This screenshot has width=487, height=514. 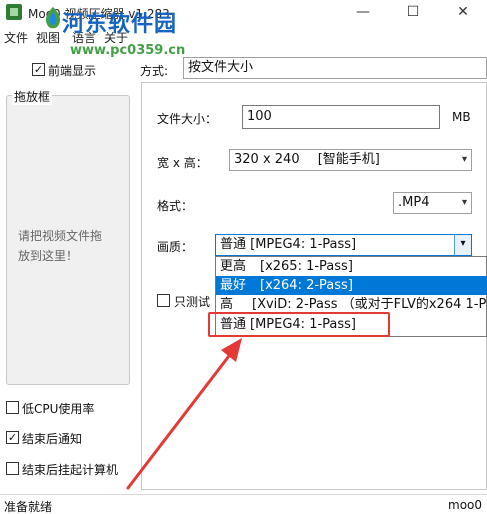 I want to click on quality-option-codec: [XviD: 2-Pass （或对于FLV的x264 1-P, so click(x=369, y=304).